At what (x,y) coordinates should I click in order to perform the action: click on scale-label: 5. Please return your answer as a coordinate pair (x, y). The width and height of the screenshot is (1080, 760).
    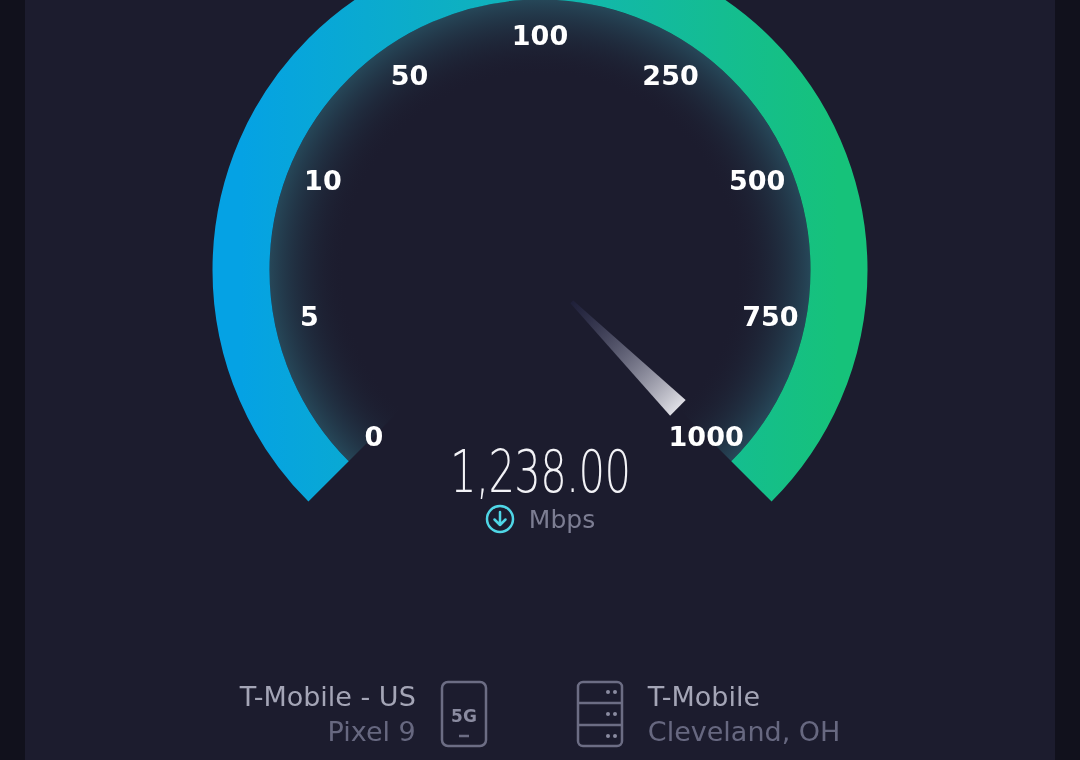
    Looking at the image, I should click on (309, 316).